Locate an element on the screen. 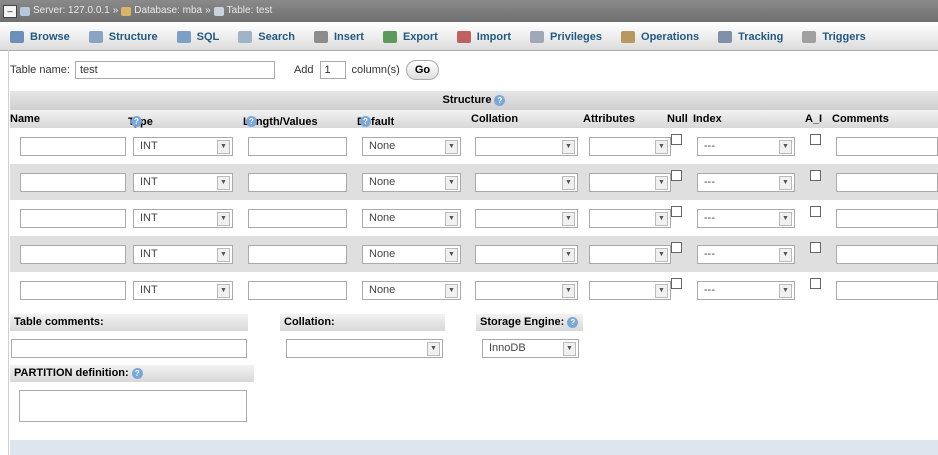  table-collation-select: ▼ is located at coordinates (364, 348).